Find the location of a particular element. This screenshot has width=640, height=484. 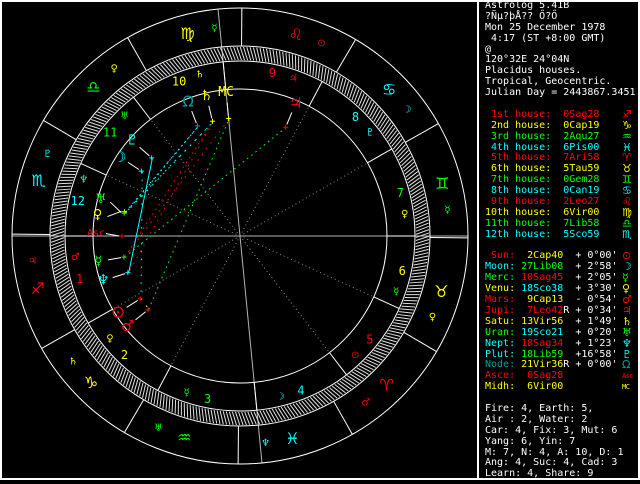

sign-glyph-scorpio: ♏ is located at coordinates (38, 180).